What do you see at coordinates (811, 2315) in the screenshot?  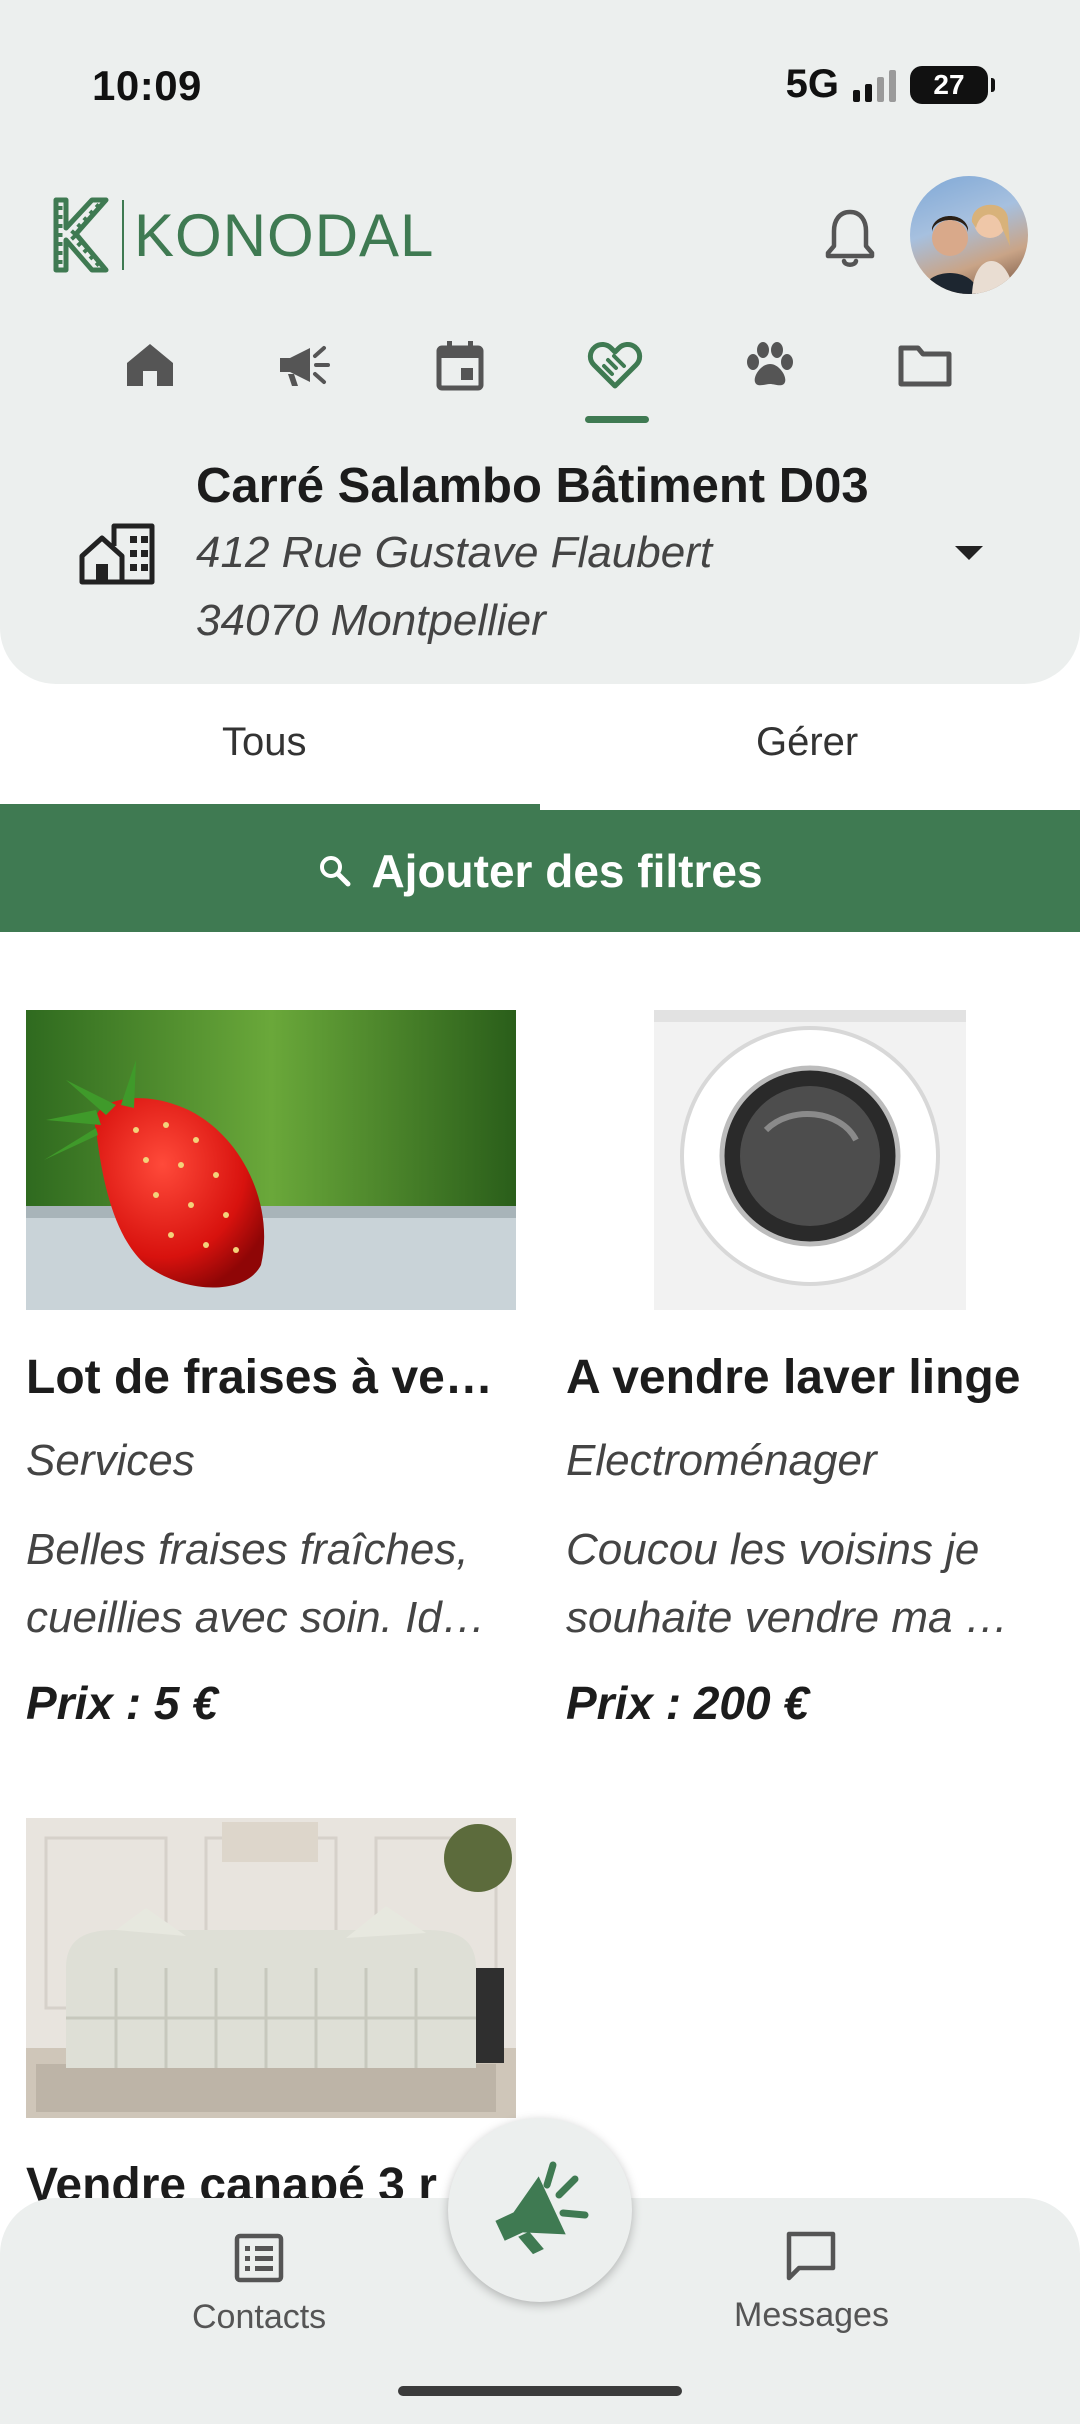 I see `messages-label: Messages` at bounding box center [811, 2315].